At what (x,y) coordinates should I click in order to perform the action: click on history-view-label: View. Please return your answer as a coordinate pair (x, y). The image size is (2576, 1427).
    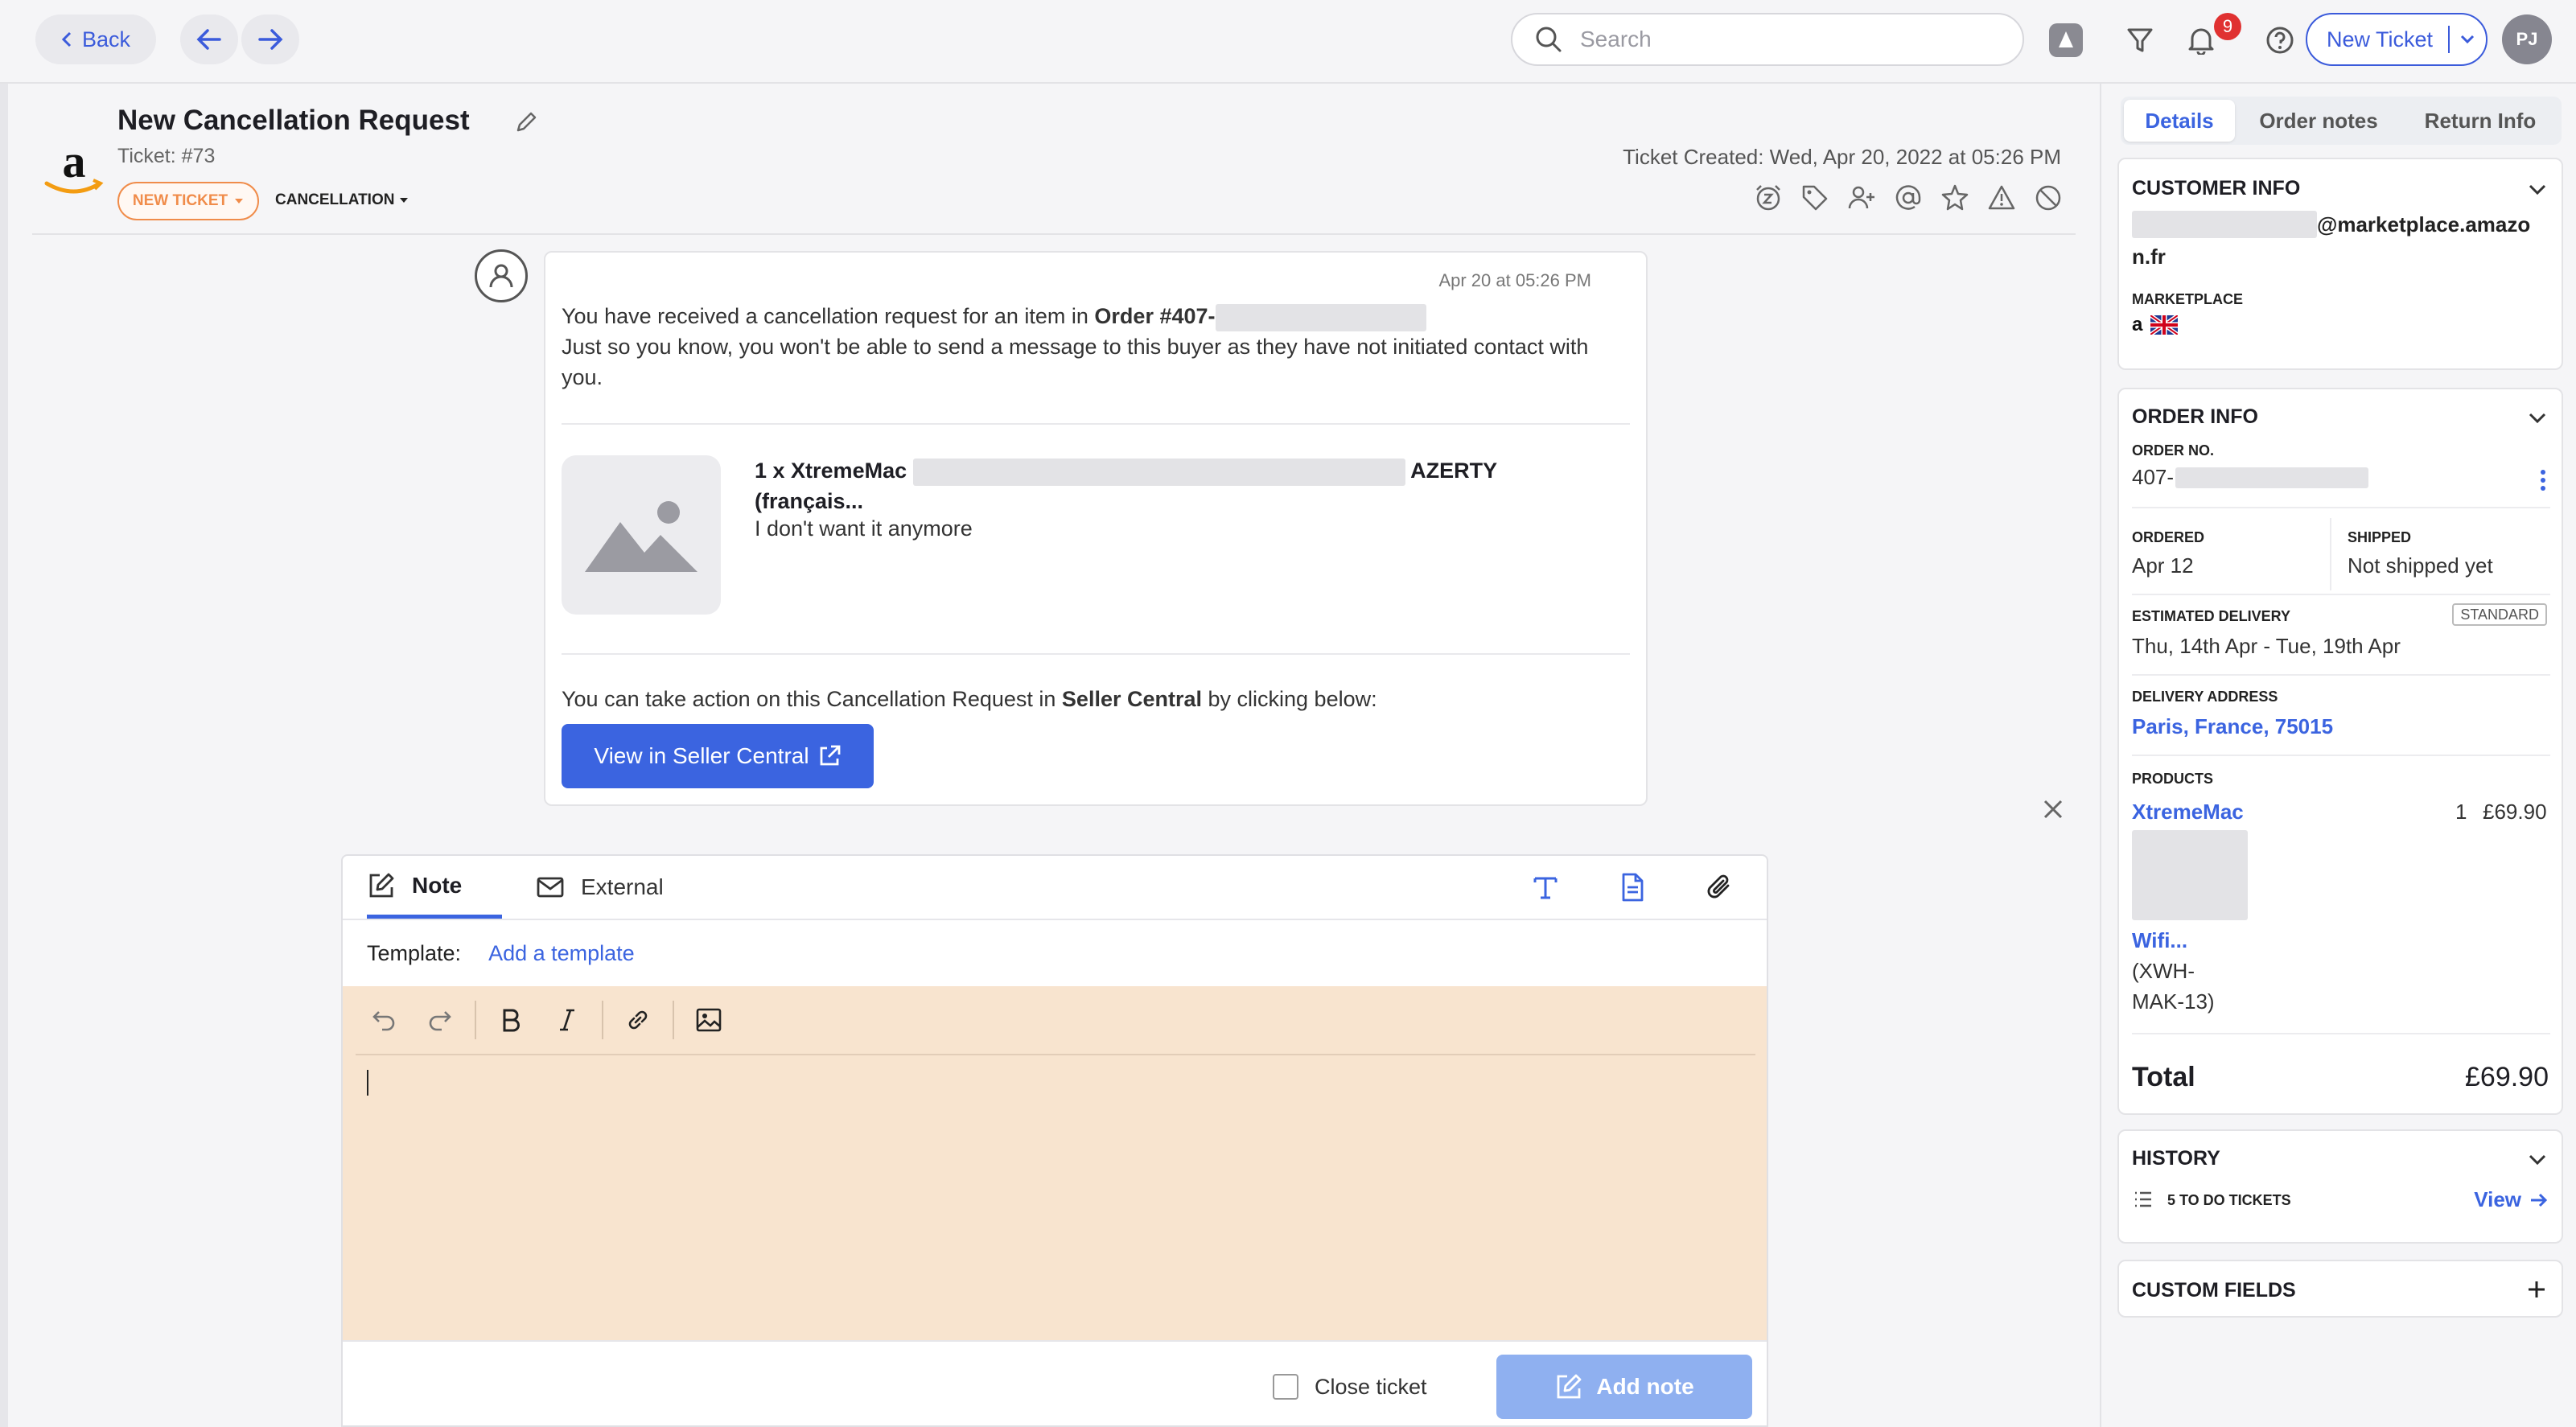
    Looking at the image, I should click on (2497, 1199).